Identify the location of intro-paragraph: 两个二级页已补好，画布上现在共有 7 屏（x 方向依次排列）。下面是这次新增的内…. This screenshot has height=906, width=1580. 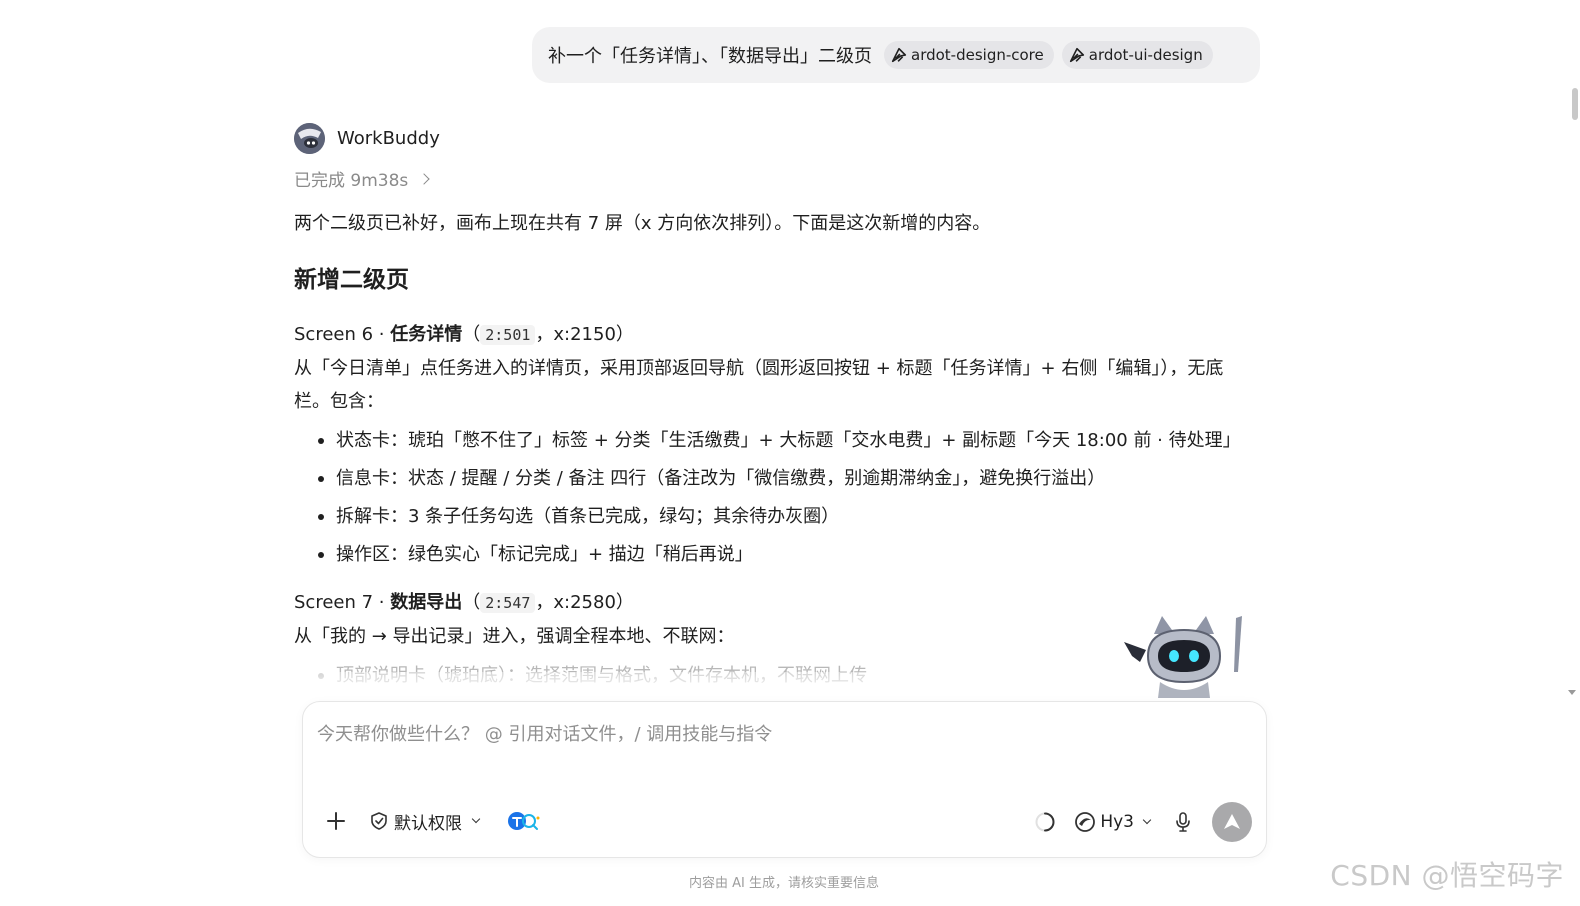
(642, 223).